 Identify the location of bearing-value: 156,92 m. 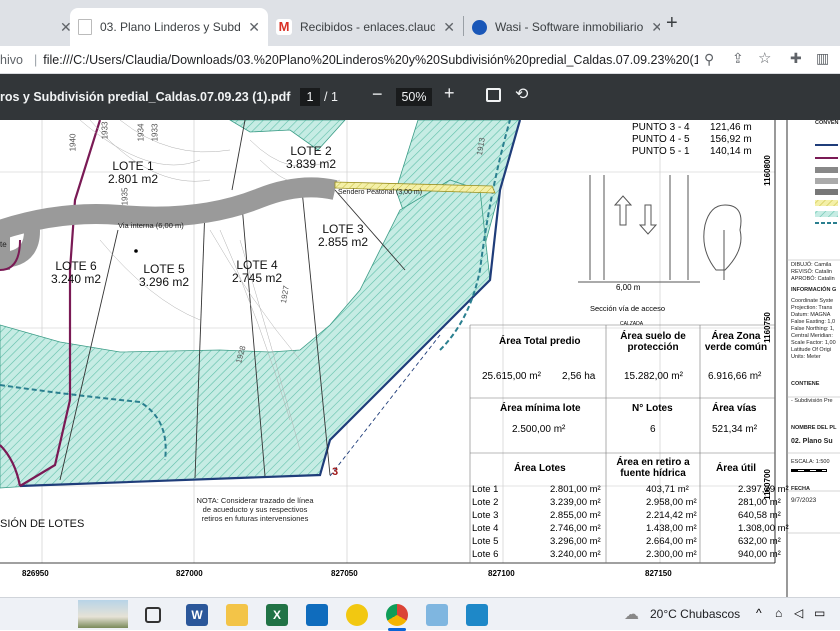
(731, 139).